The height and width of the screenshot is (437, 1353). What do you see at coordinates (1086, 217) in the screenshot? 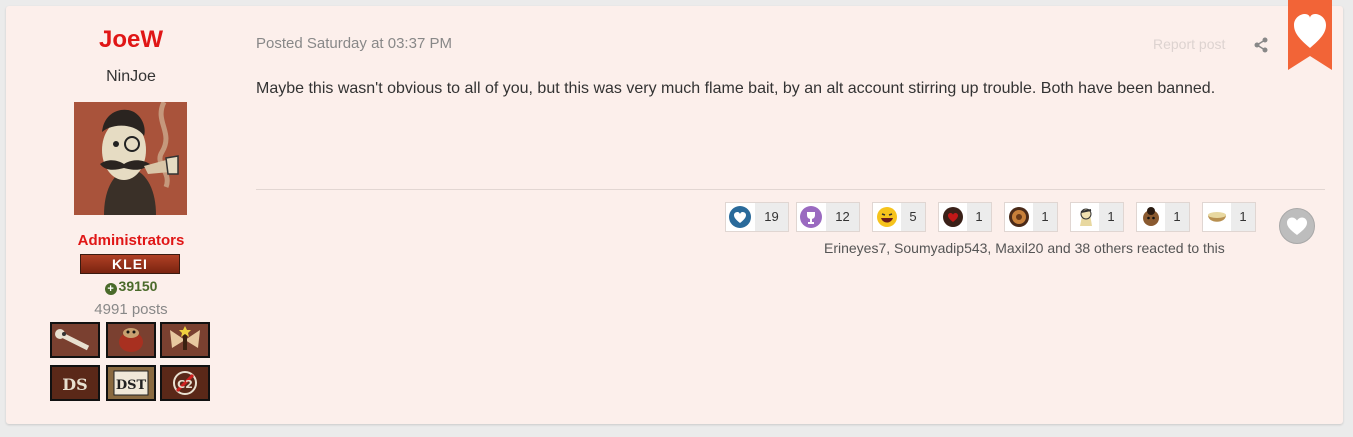
I see `character-reaction-icon` at bounding box center [1086, 217].